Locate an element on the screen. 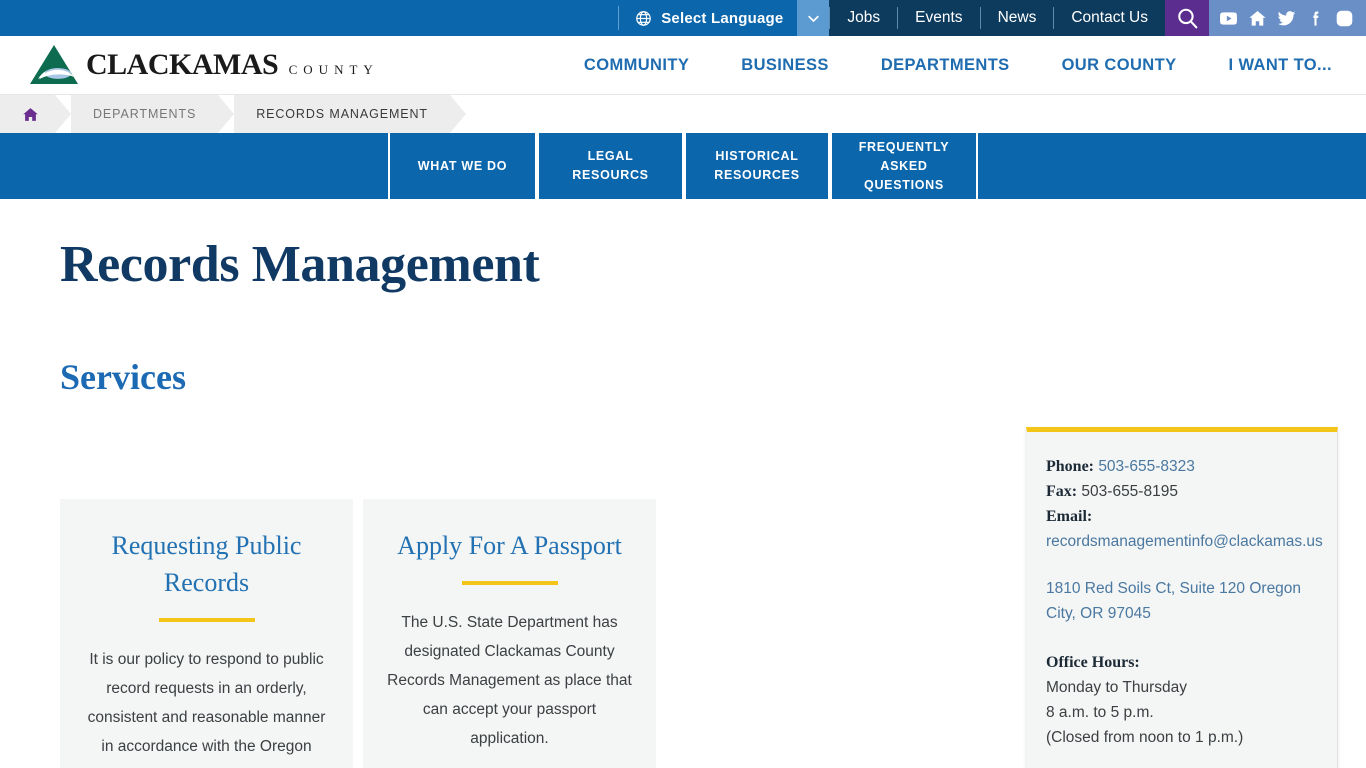  nav-item-departments: DEPARTMENTS is located at coordinates (945, 65).